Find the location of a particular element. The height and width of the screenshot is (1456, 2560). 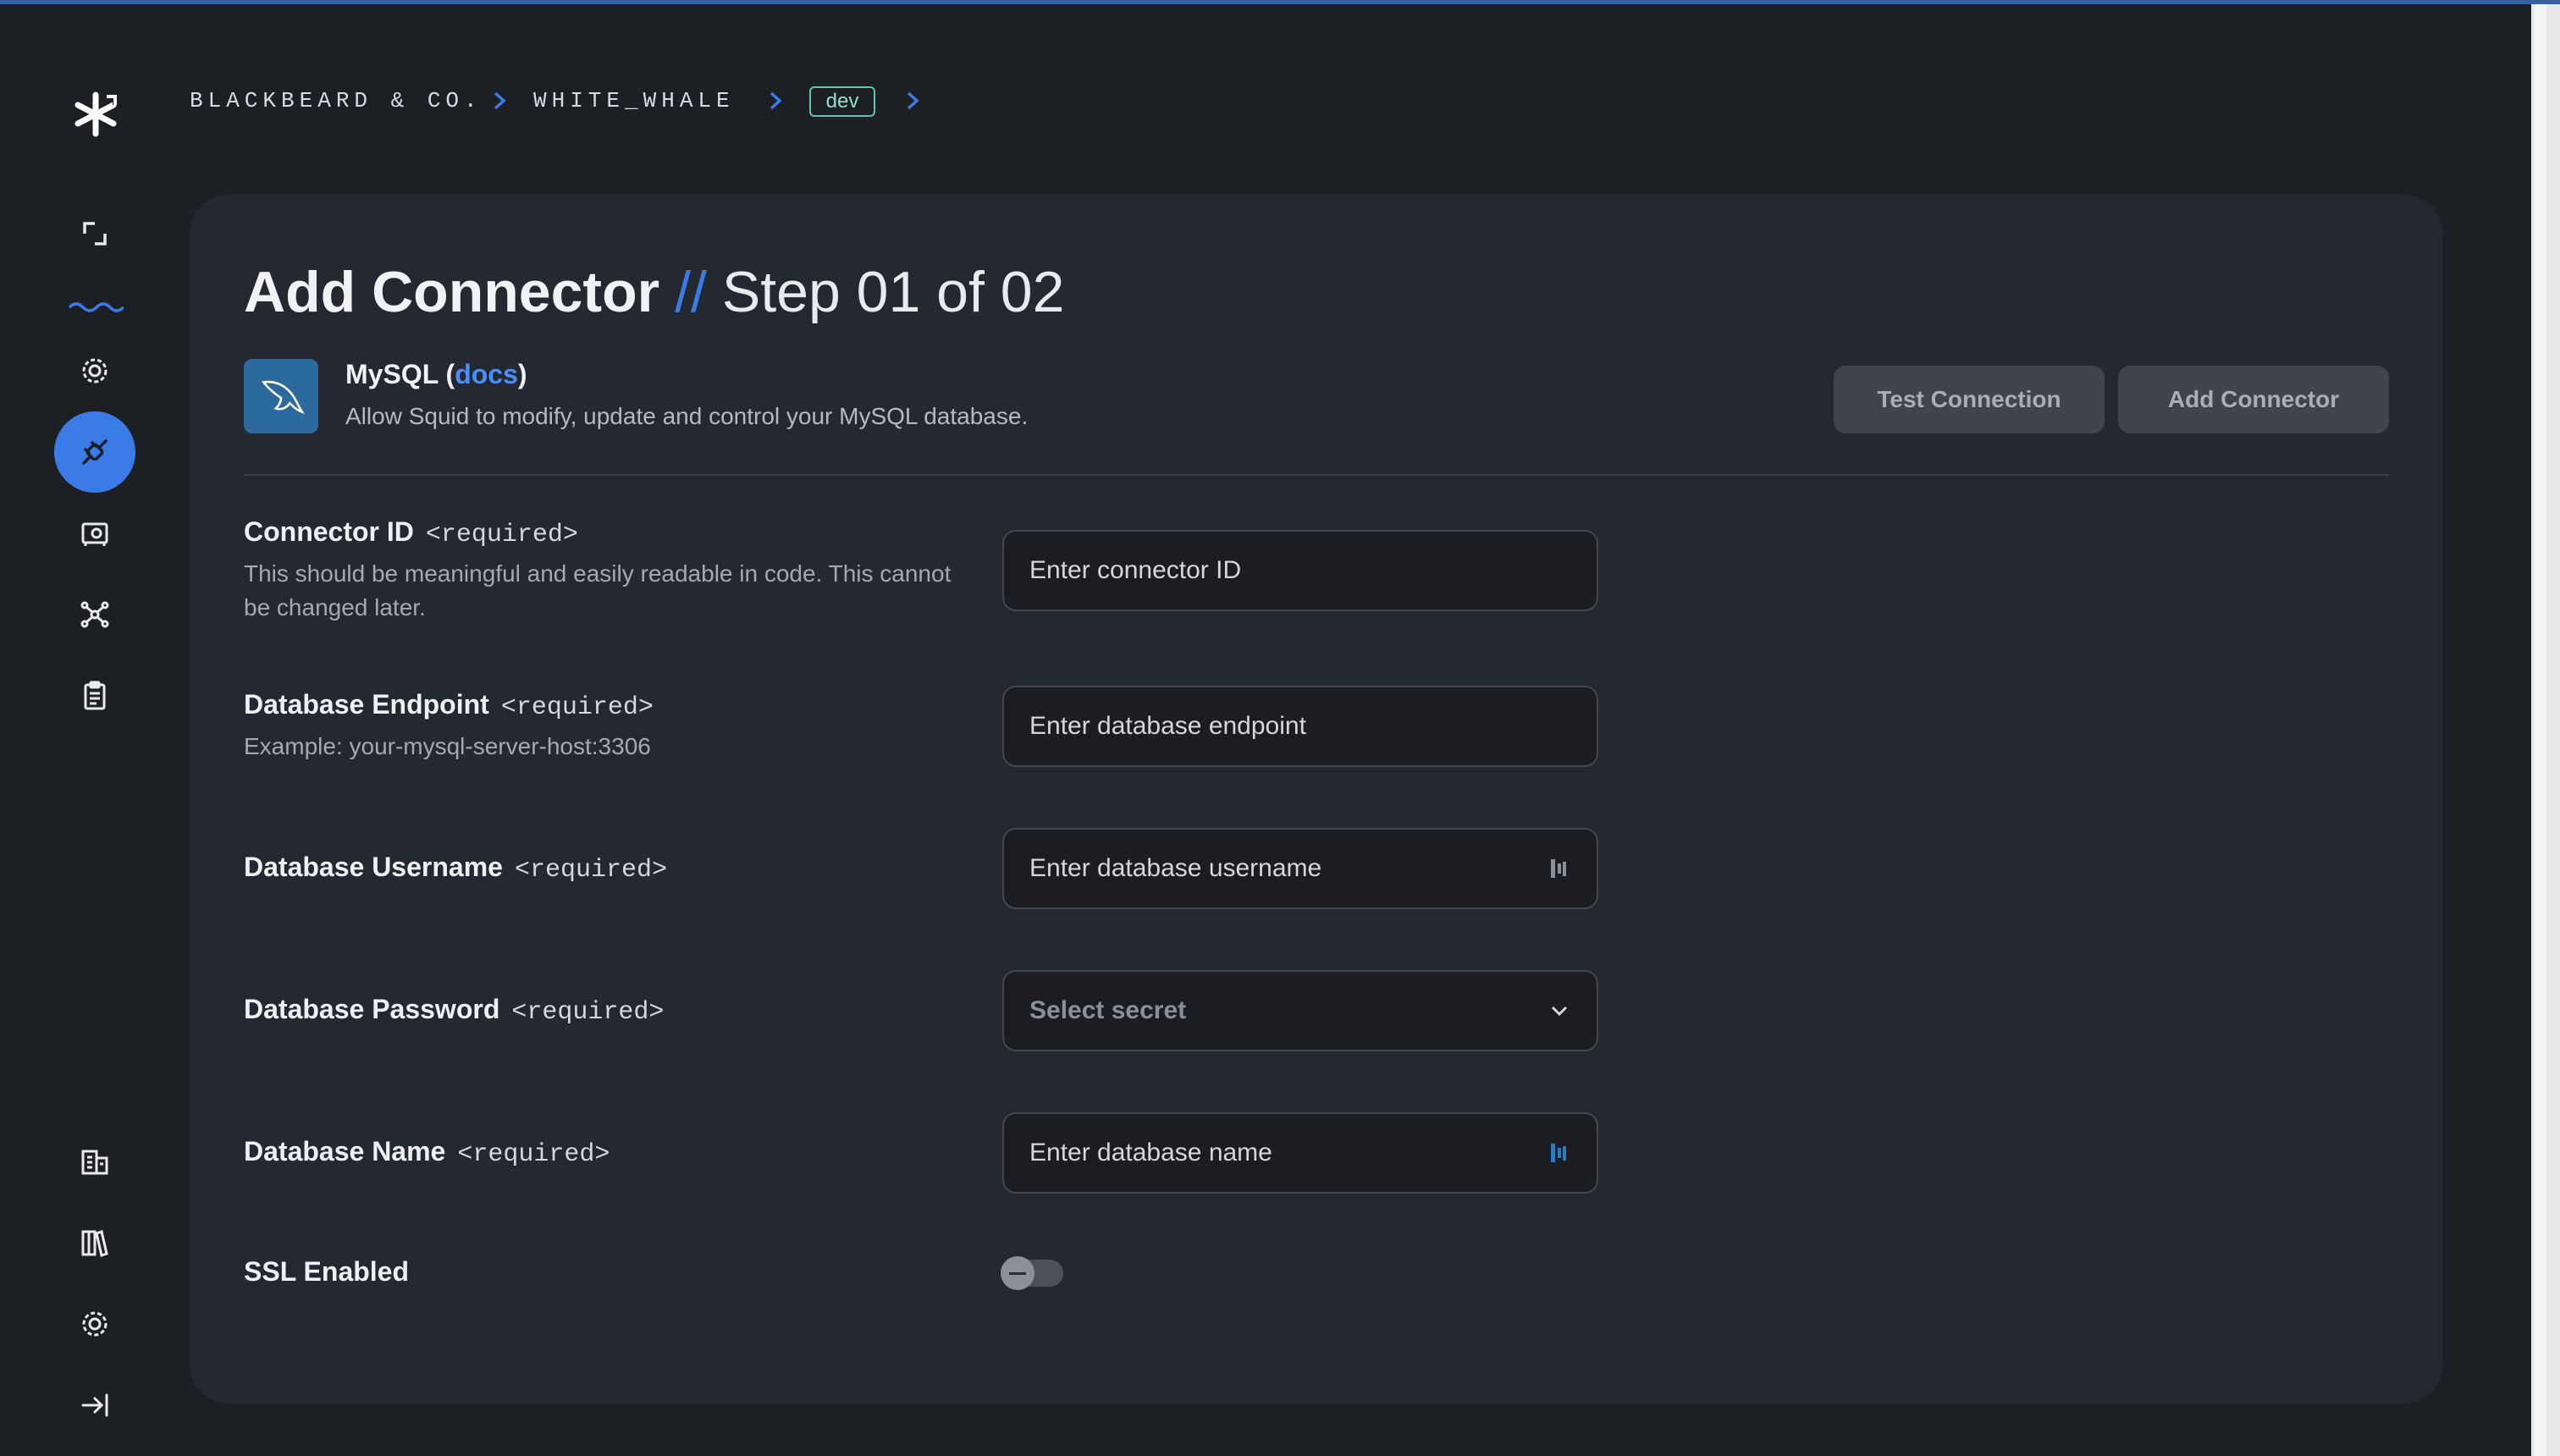

plug-icon is located at coordinates (94, 452).